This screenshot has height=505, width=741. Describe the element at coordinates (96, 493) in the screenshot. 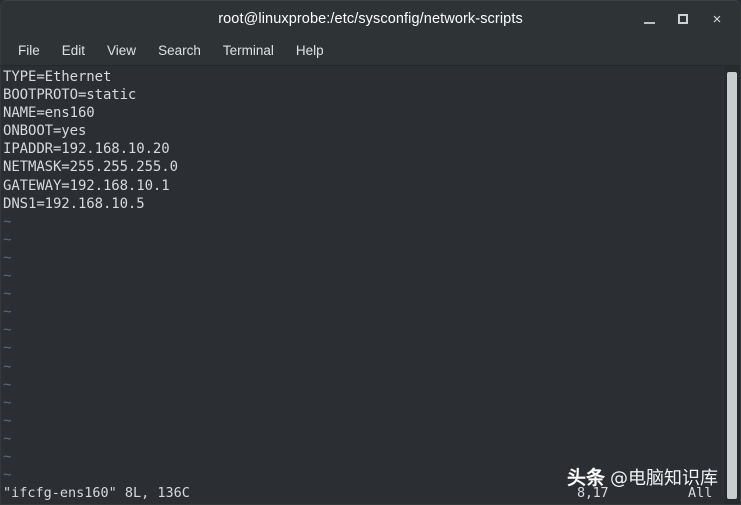

I see `status-file-info: "ifcfg-ens160" 8L, 136C` at that location.